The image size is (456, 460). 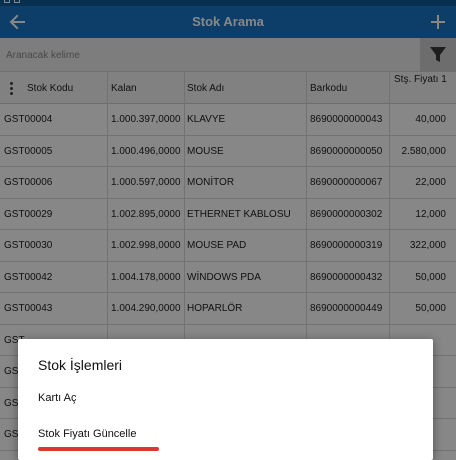 I want to click on update-price-menu-item: Stok Fiyatı Güncelle, so click(x=87, y=434).